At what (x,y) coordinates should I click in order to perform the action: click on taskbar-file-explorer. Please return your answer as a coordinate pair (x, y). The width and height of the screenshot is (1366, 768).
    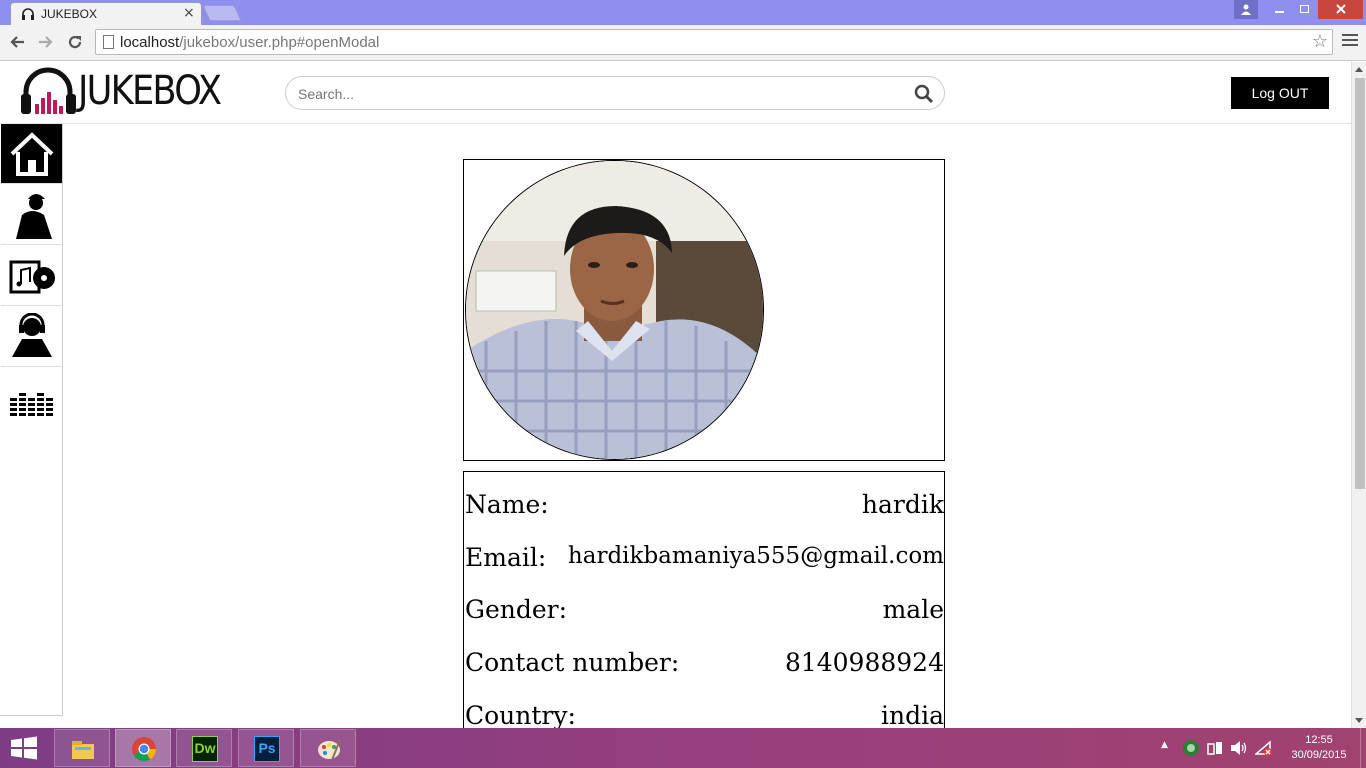
    Looking at the image, I should click on (82, 748).